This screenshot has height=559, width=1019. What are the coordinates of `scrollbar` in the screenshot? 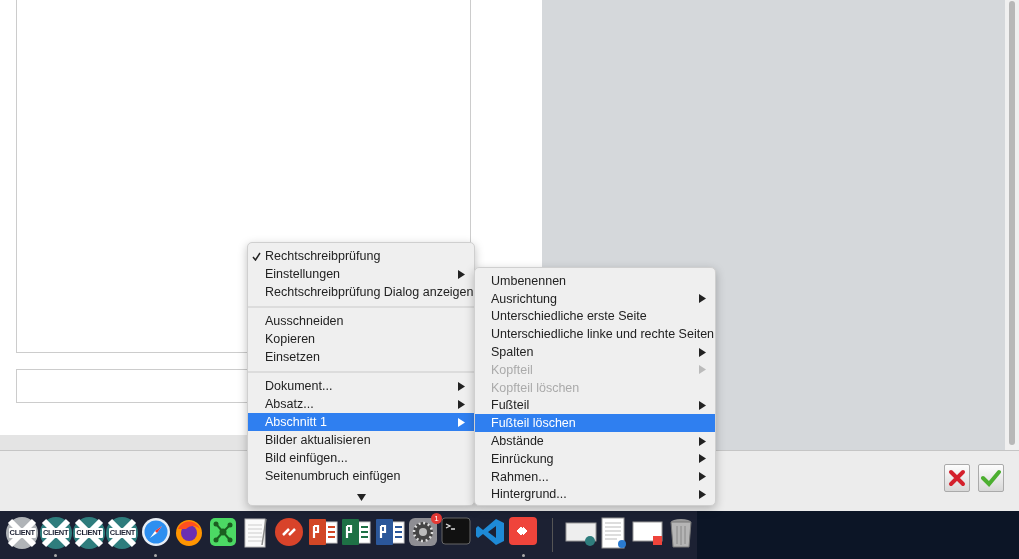 It's located at (1012, 225).